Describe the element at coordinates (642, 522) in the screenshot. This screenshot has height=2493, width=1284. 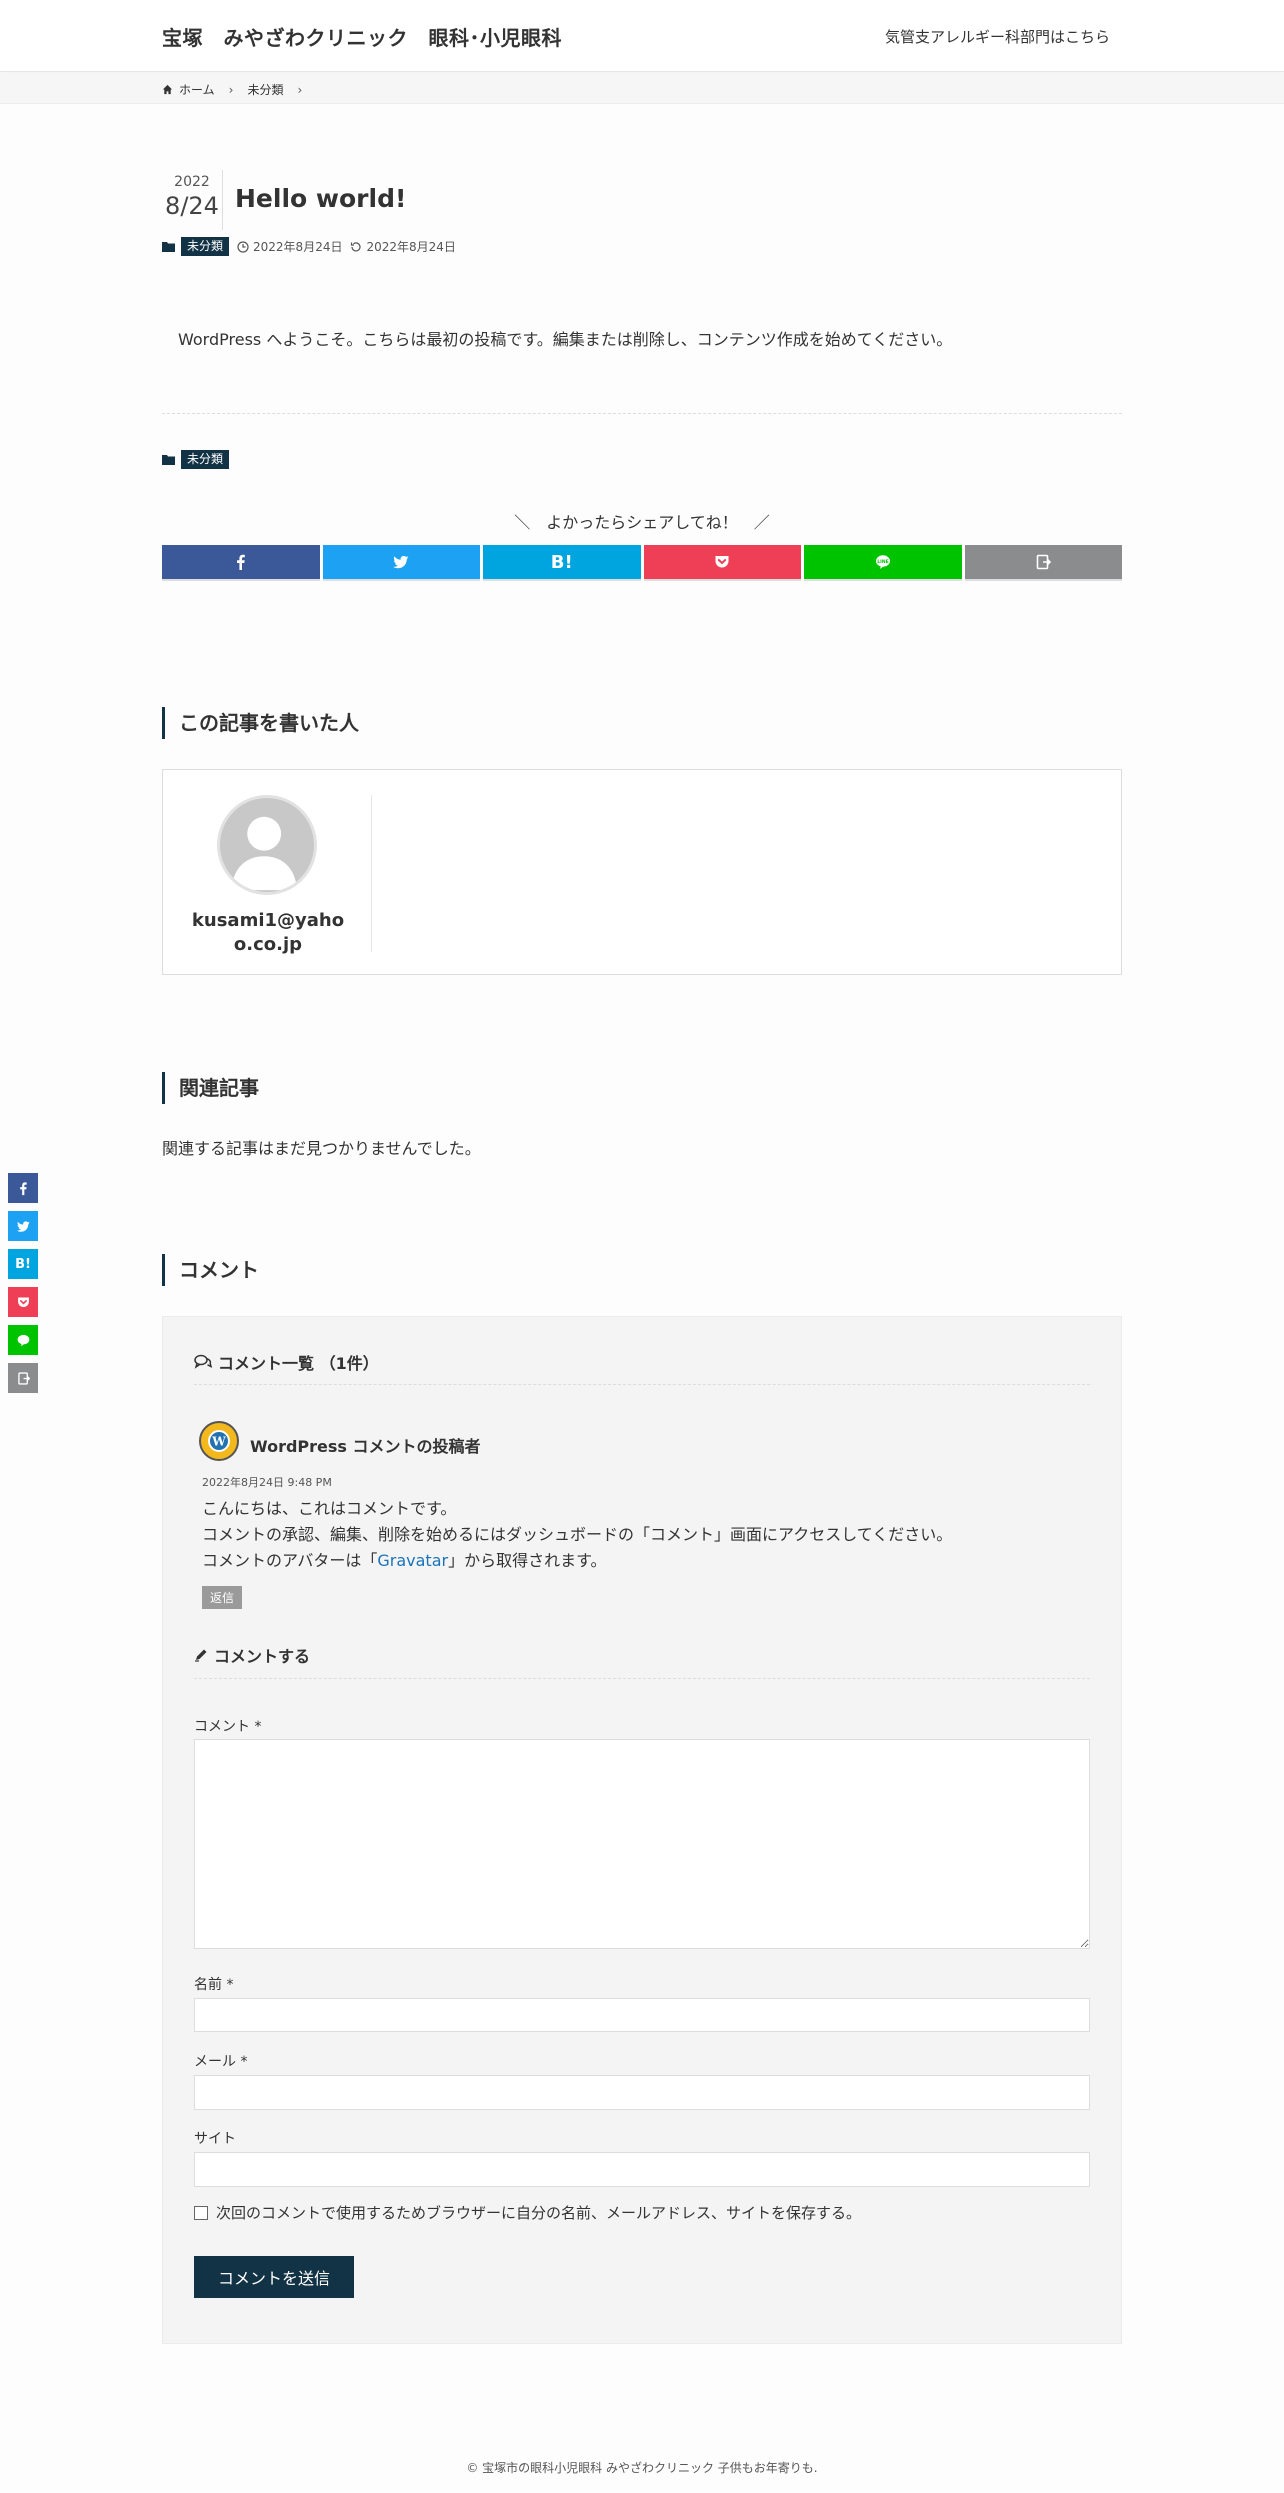
I see `share-heading: ＼ よかったらシェアしてね！ ／` at that location.